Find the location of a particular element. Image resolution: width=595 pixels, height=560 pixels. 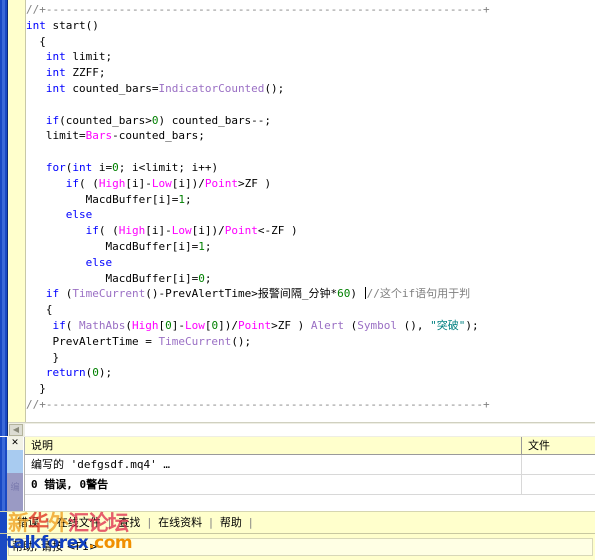

statusbar-dock-bar is located at coordinates (3, 547).